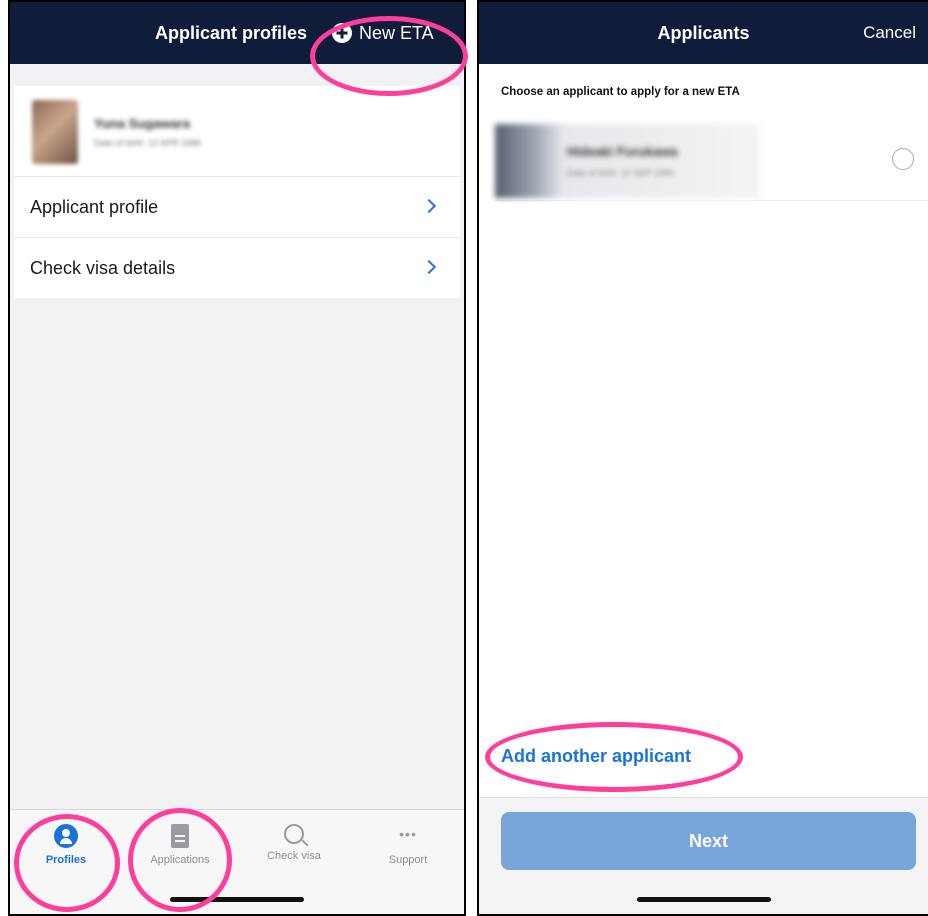 This screenshot has width=928, height=916. I want to click on applicant-subtitle: Date of birth: 10 SEP 1984, so click(620, 173).